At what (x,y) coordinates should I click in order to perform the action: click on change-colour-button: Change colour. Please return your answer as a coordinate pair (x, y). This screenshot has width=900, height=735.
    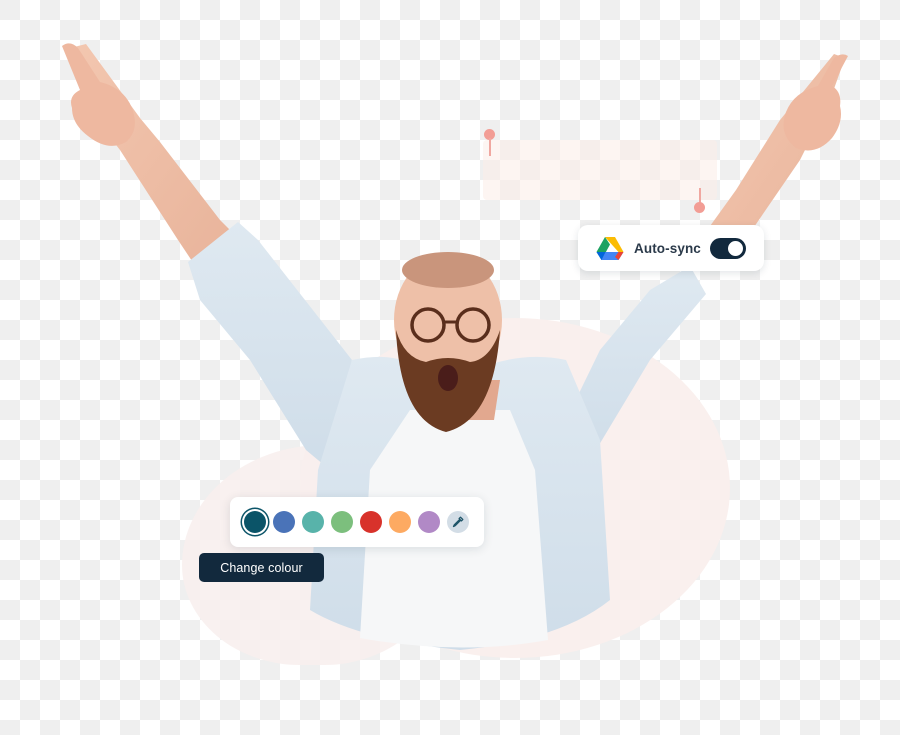
    Looking at the image, I should click on (261, 567).